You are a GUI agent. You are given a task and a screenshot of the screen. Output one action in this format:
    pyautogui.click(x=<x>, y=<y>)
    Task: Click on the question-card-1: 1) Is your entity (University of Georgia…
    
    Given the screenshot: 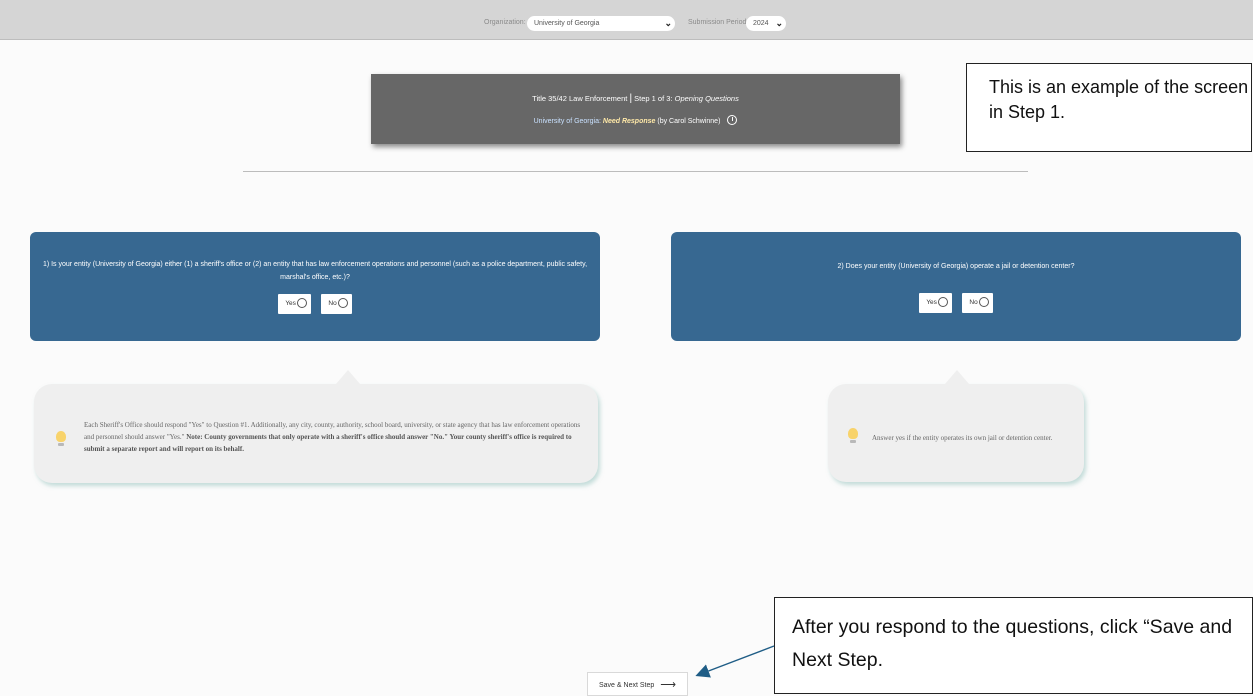 What is the action you would take?
    pyautogui.click(x=315, y=286)
    